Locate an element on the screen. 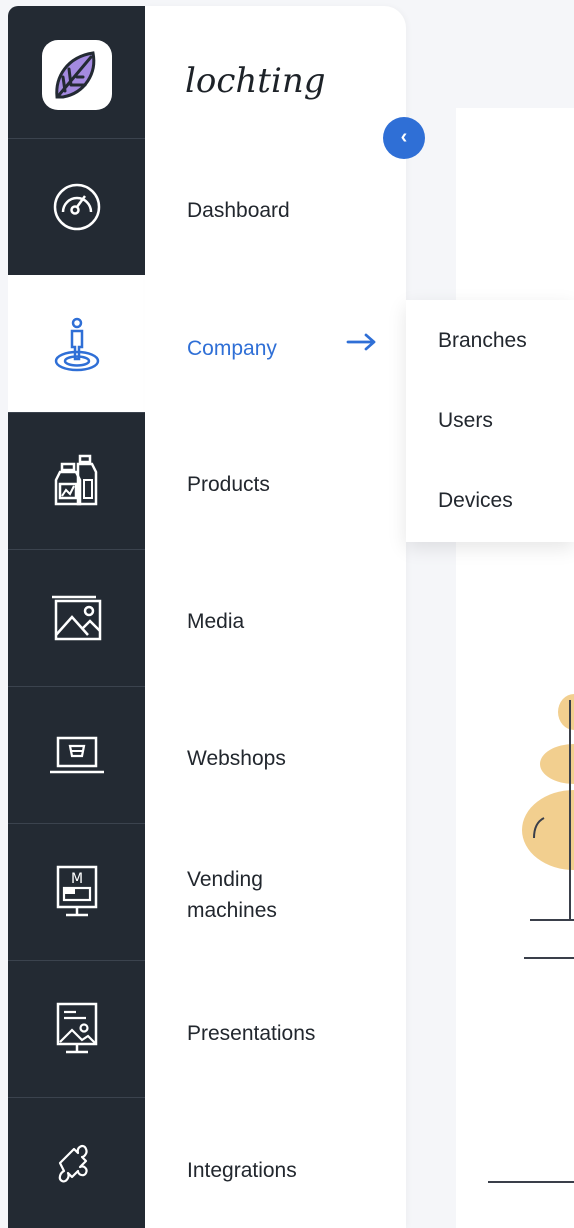 The image size is (574, 1228). speedometer-icon is located at coordinates (76, 207).